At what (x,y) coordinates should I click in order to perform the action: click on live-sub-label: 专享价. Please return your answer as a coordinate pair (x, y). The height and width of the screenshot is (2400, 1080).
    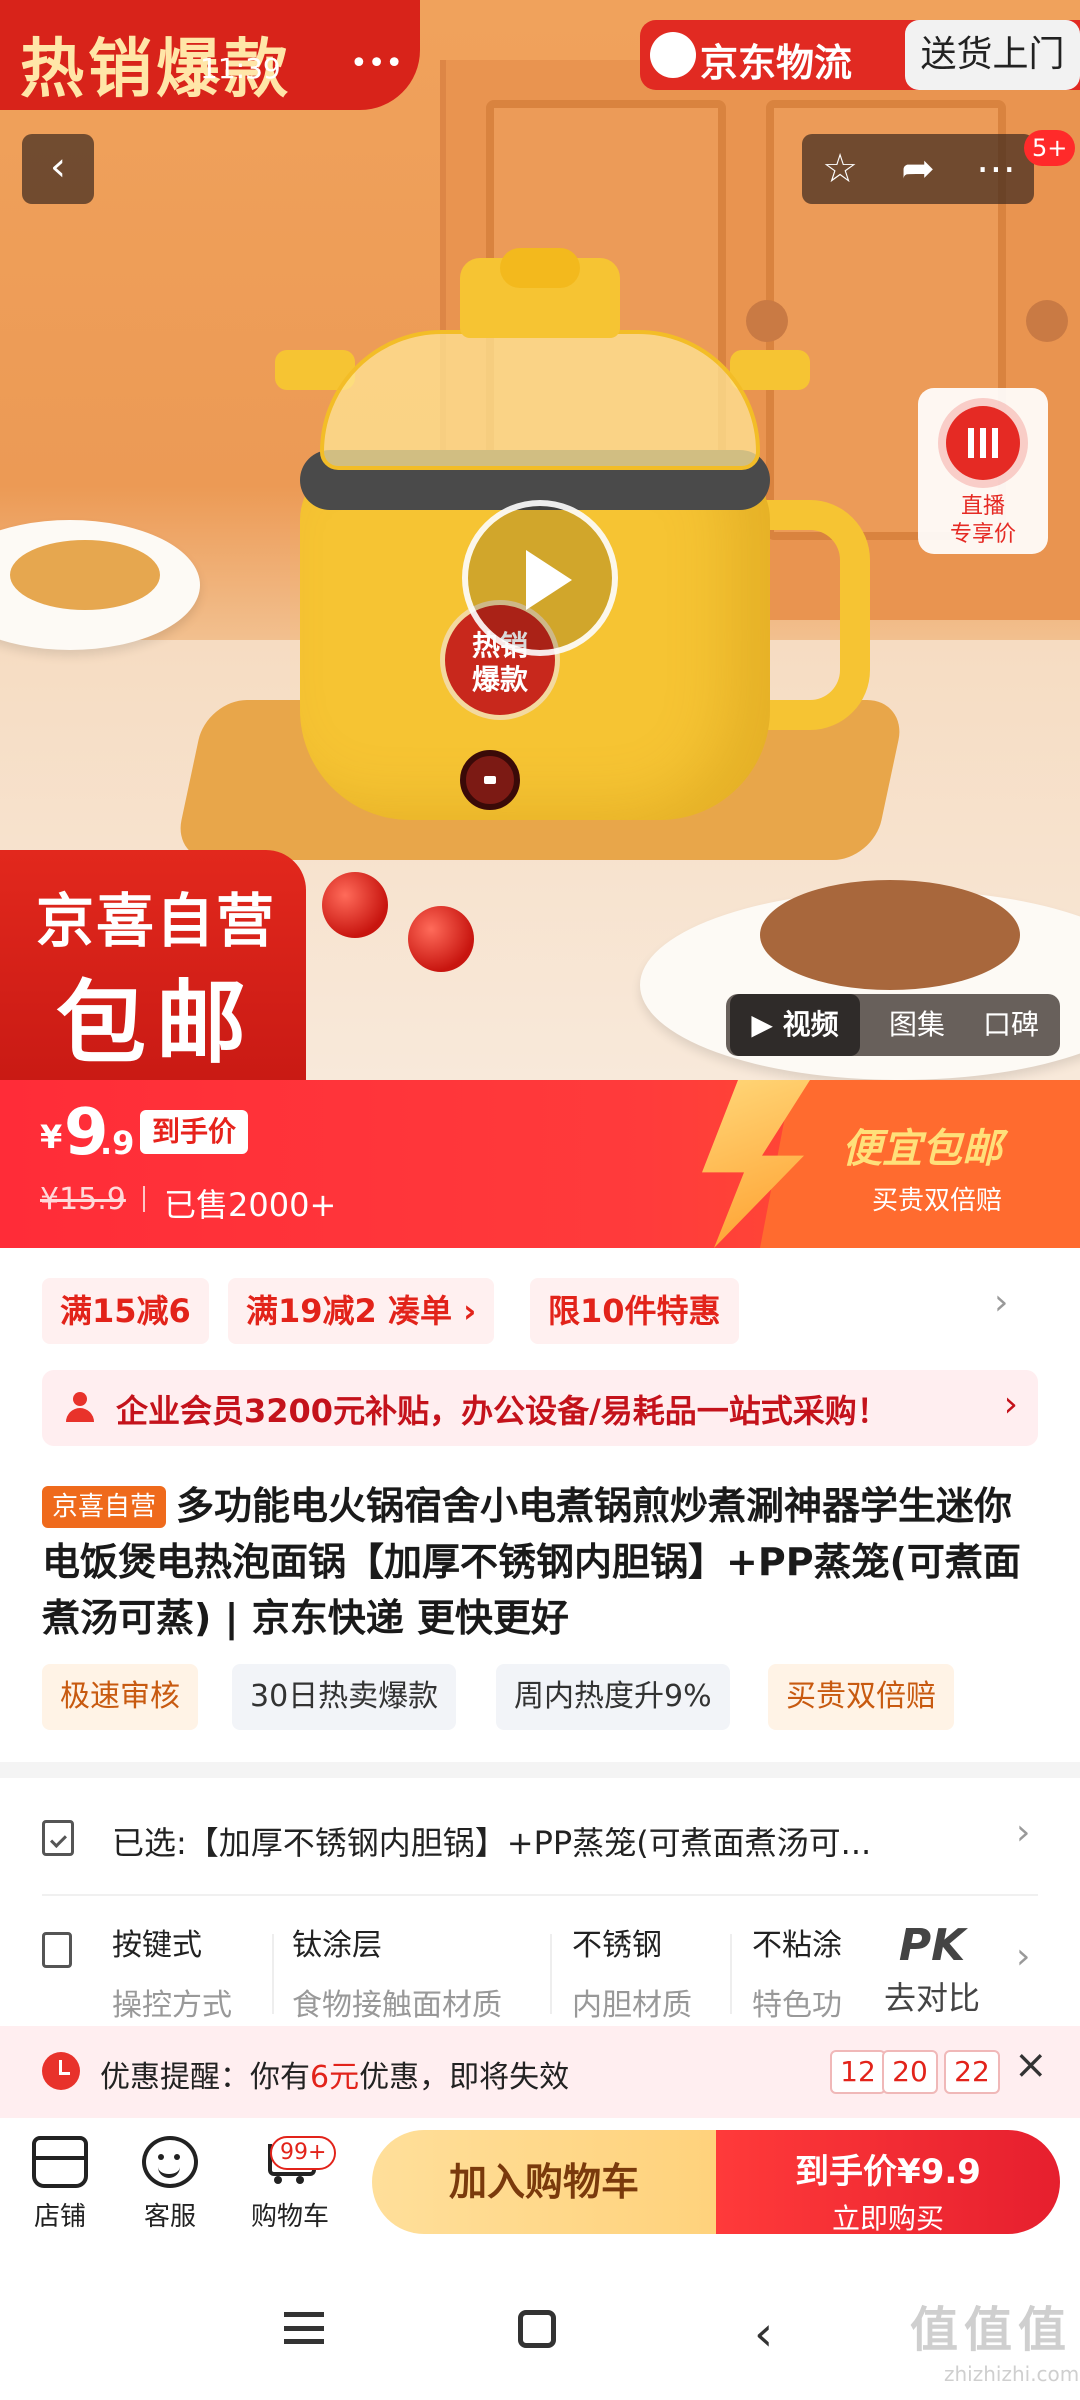
    Looking at the image, I should click on (982, 534).